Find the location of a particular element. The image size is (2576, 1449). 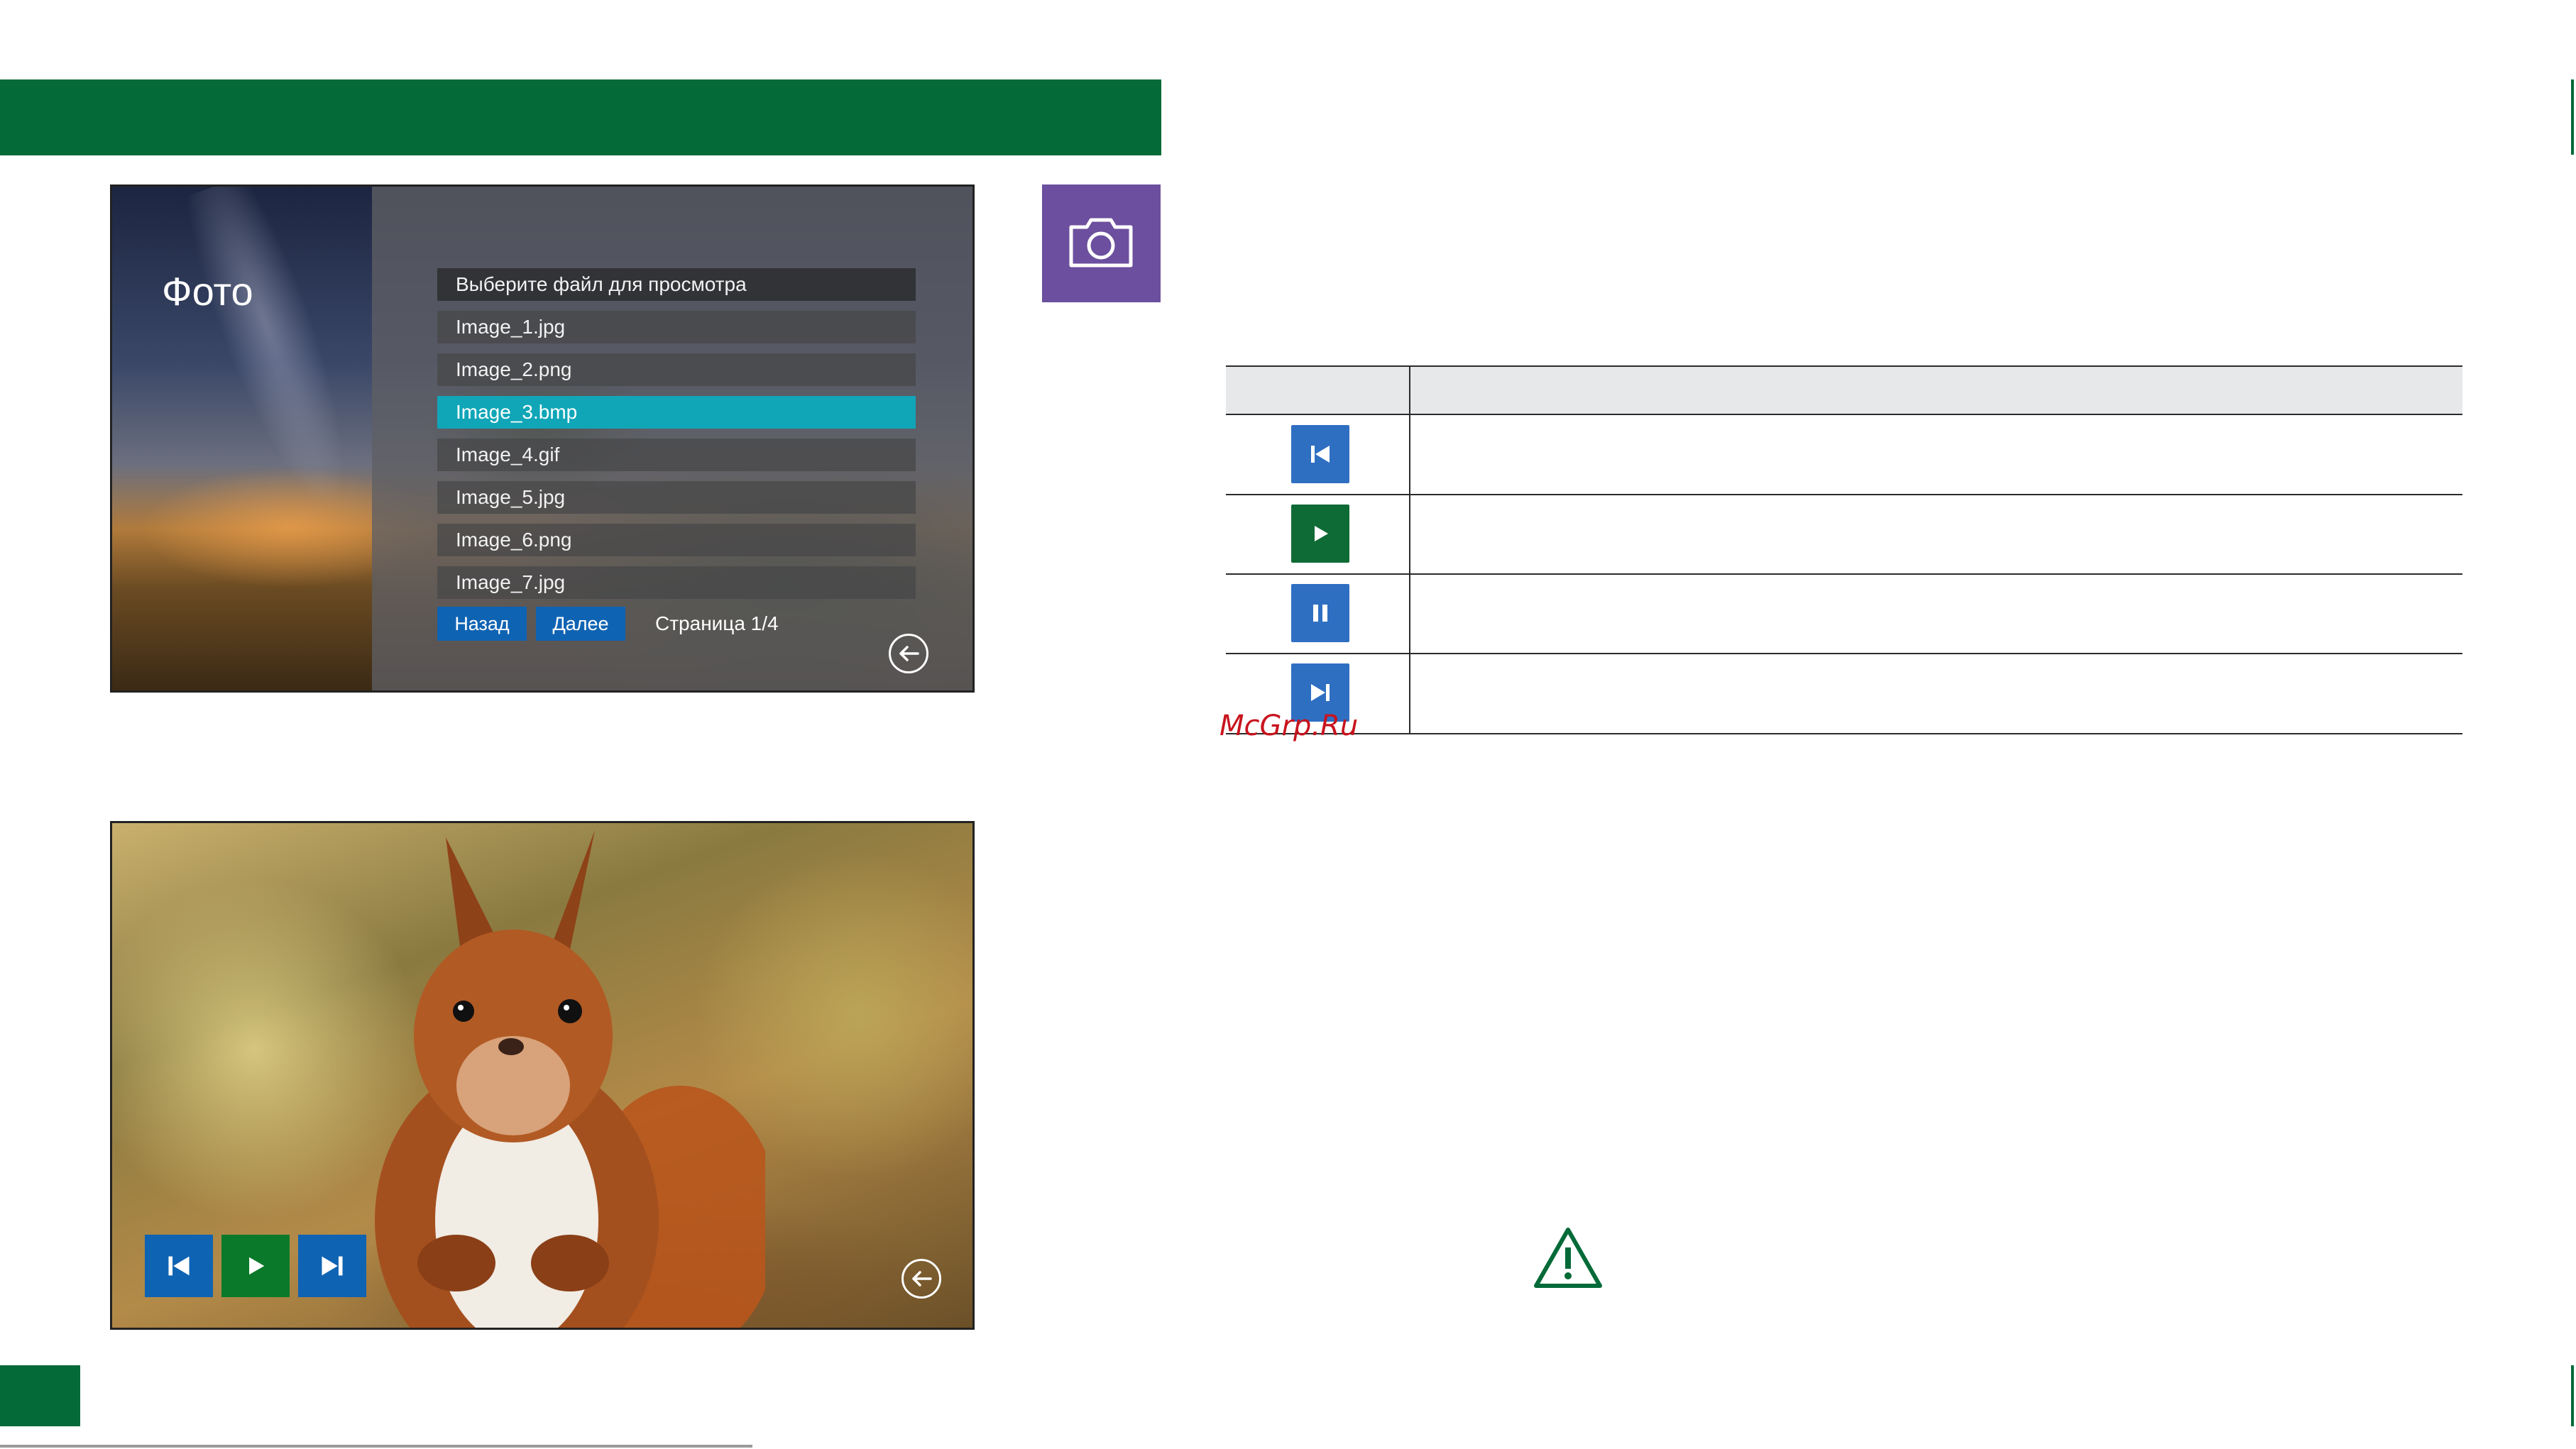

play-slideshow-button is located at coordinates (255, 1266).